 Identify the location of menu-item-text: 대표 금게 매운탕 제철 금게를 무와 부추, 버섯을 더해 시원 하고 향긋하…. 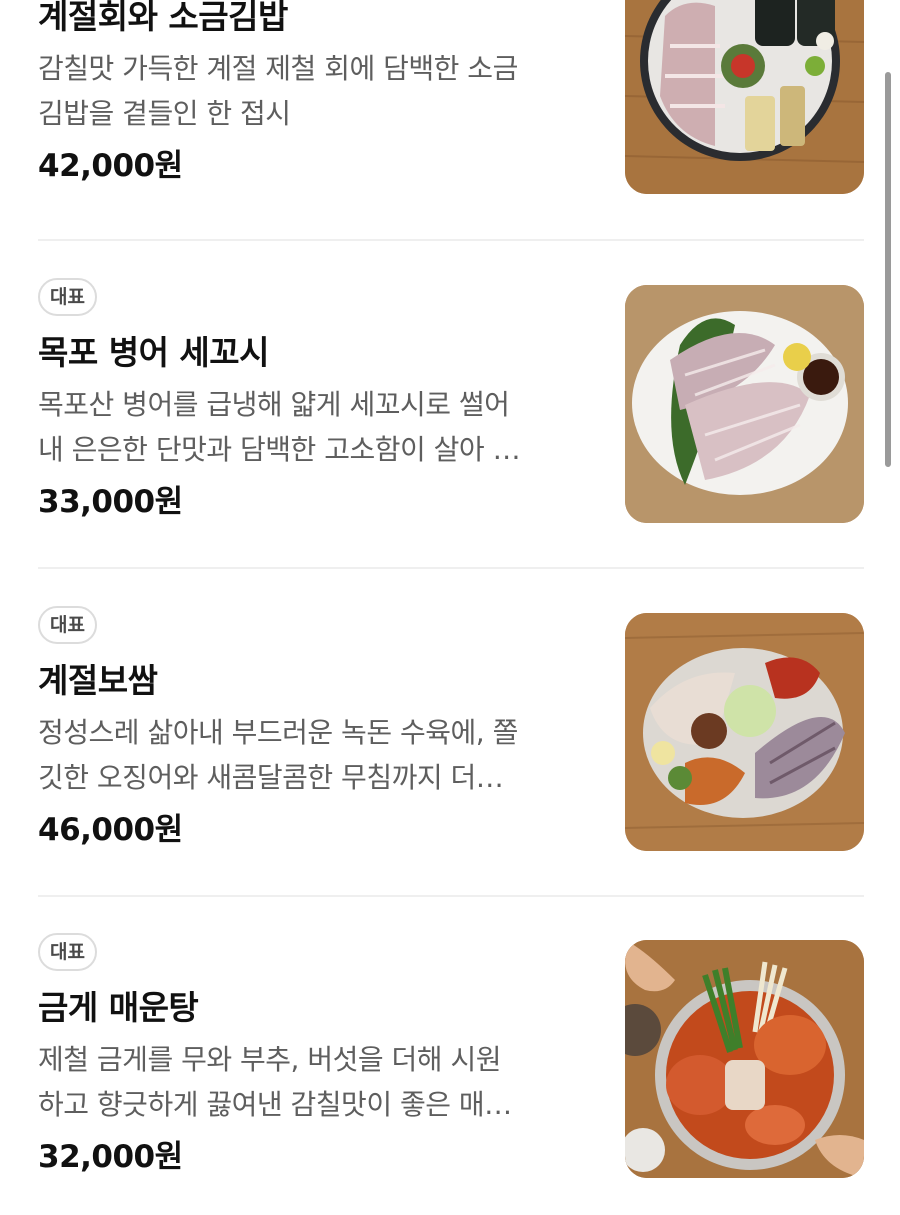
(318, 1056).